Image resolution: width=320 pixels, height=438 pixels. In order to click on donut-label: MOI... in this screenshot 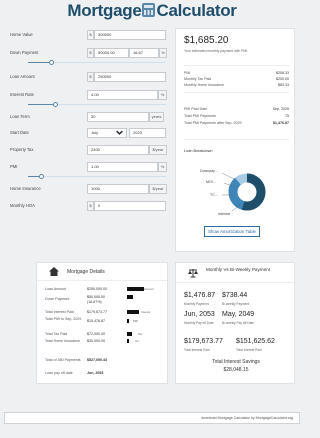, I will do `click(211, 182)`.